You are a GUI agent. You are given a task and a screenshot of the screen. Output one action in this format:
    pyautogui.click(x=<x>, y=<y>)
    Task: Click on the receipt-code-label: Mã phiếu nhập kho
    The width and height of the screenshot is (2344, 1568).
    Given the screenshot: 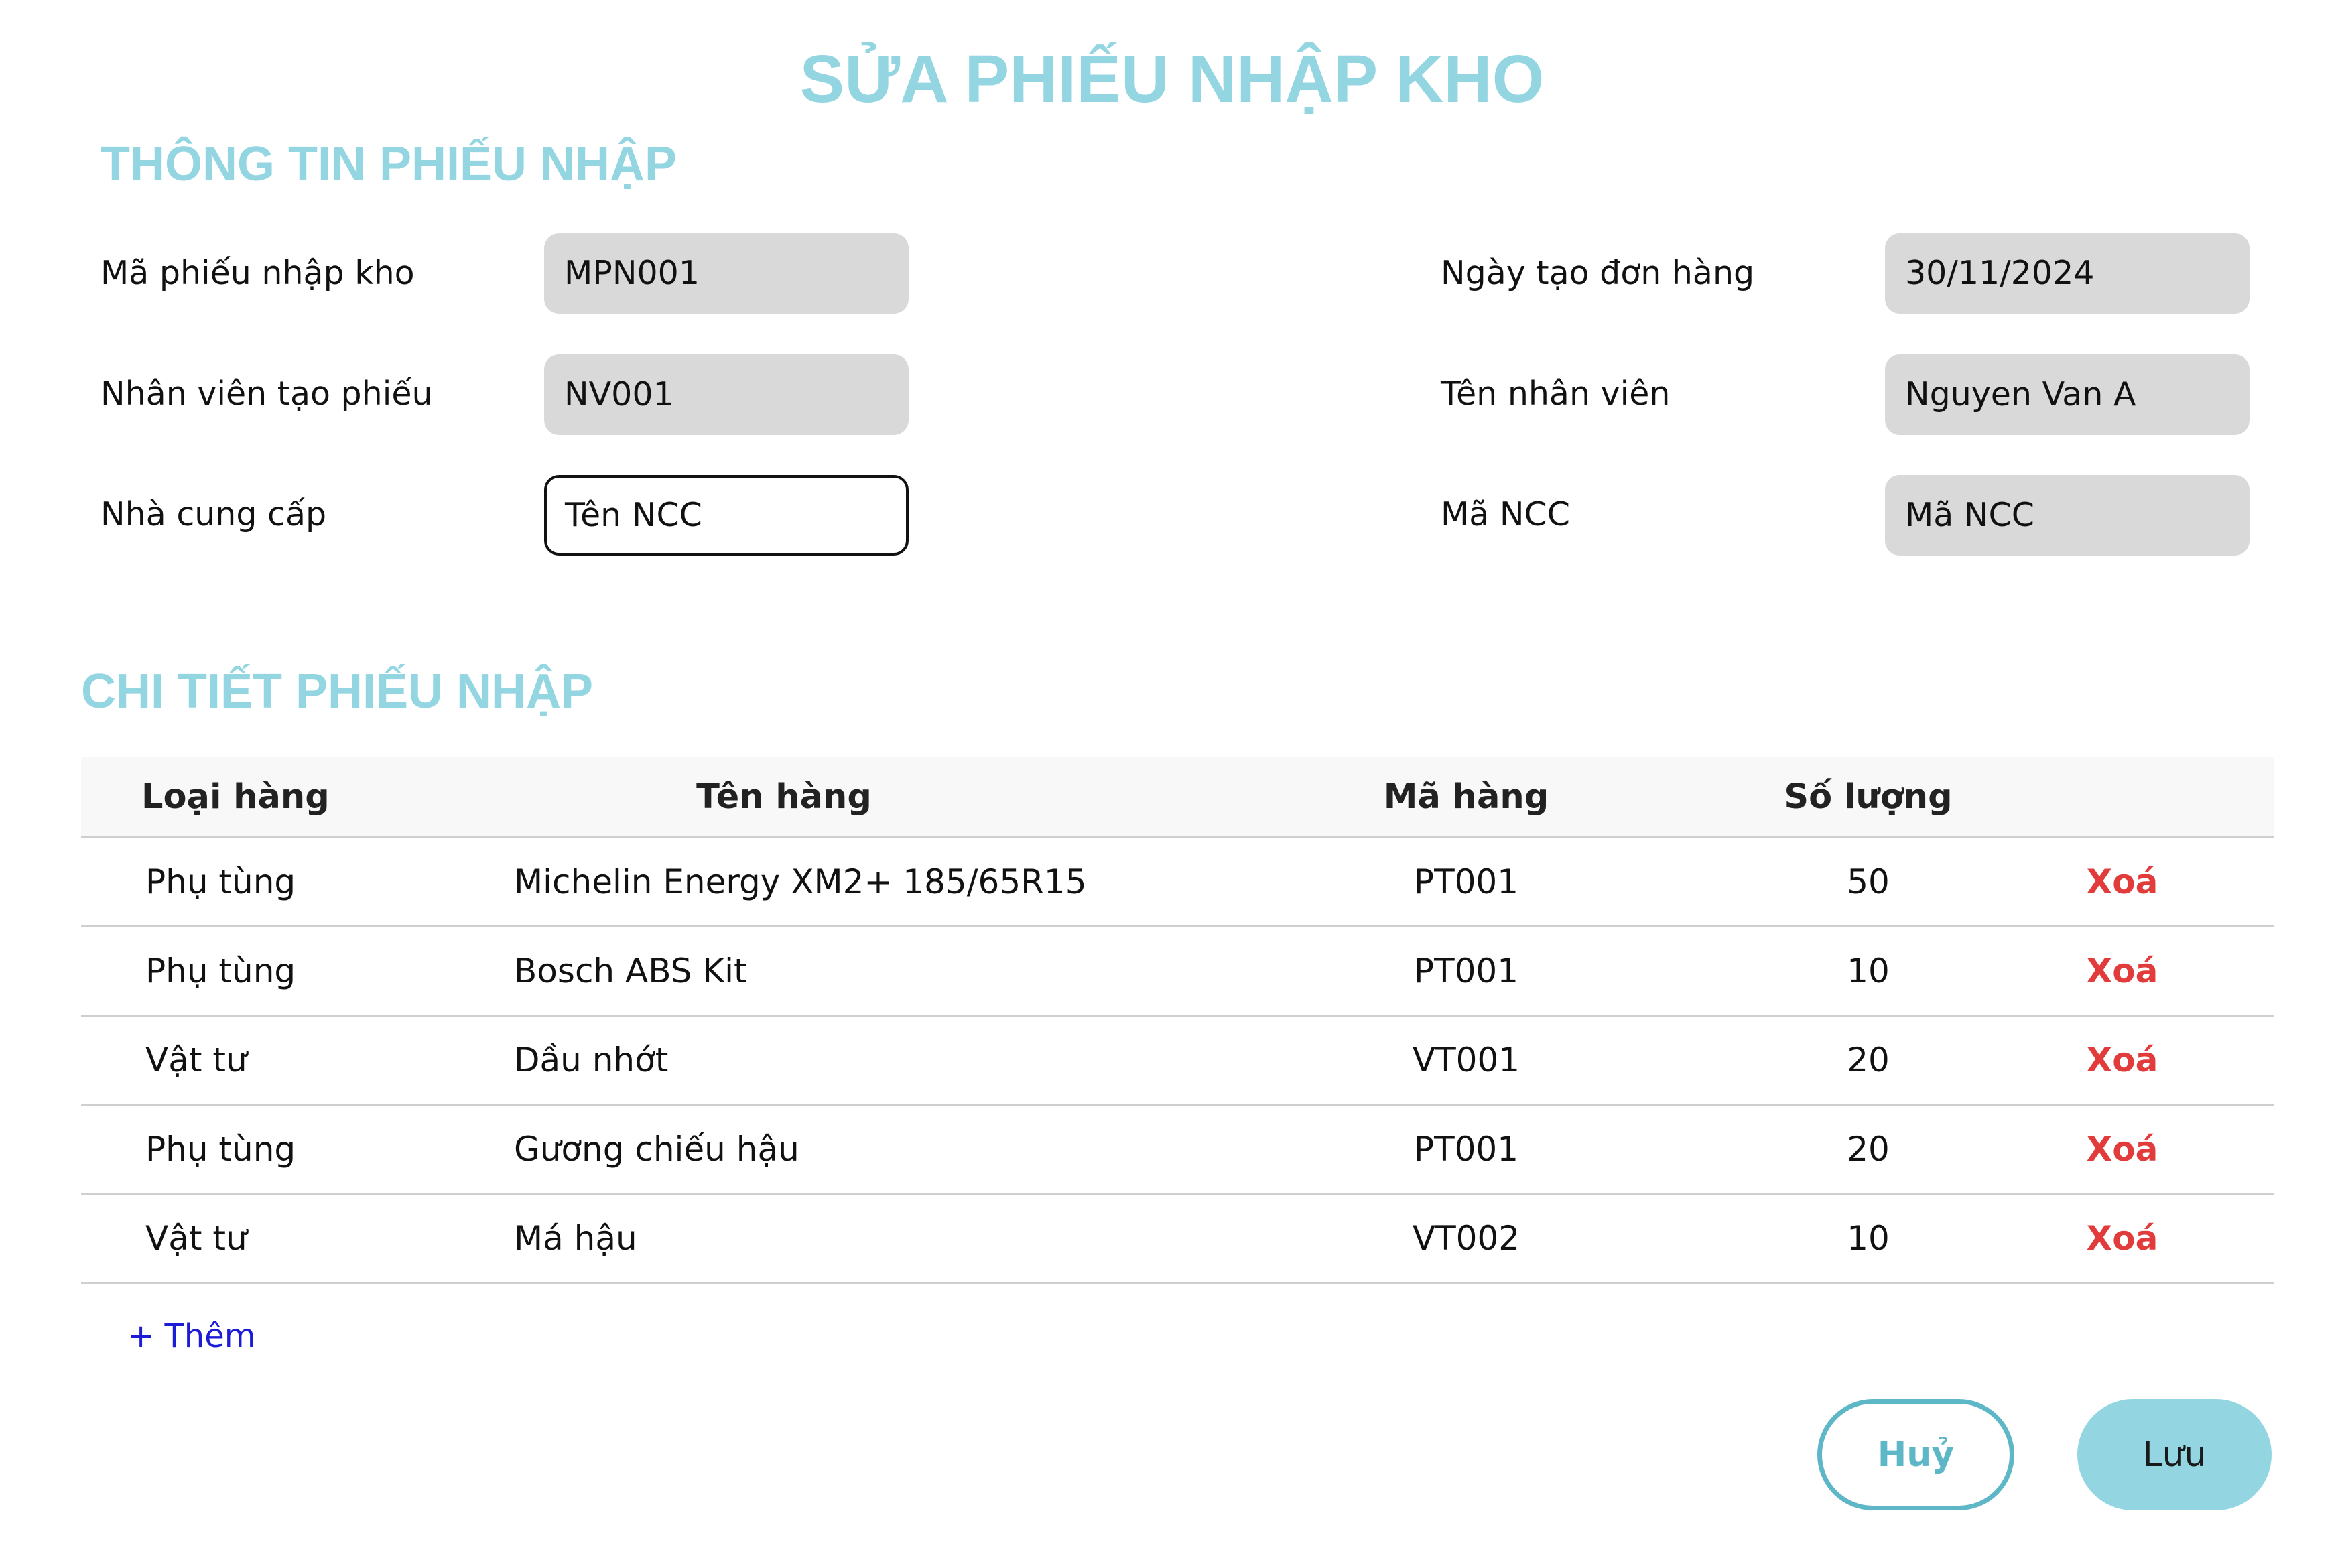 What is the action you would take?
    pyautogui.click(x=258, y=273)
    